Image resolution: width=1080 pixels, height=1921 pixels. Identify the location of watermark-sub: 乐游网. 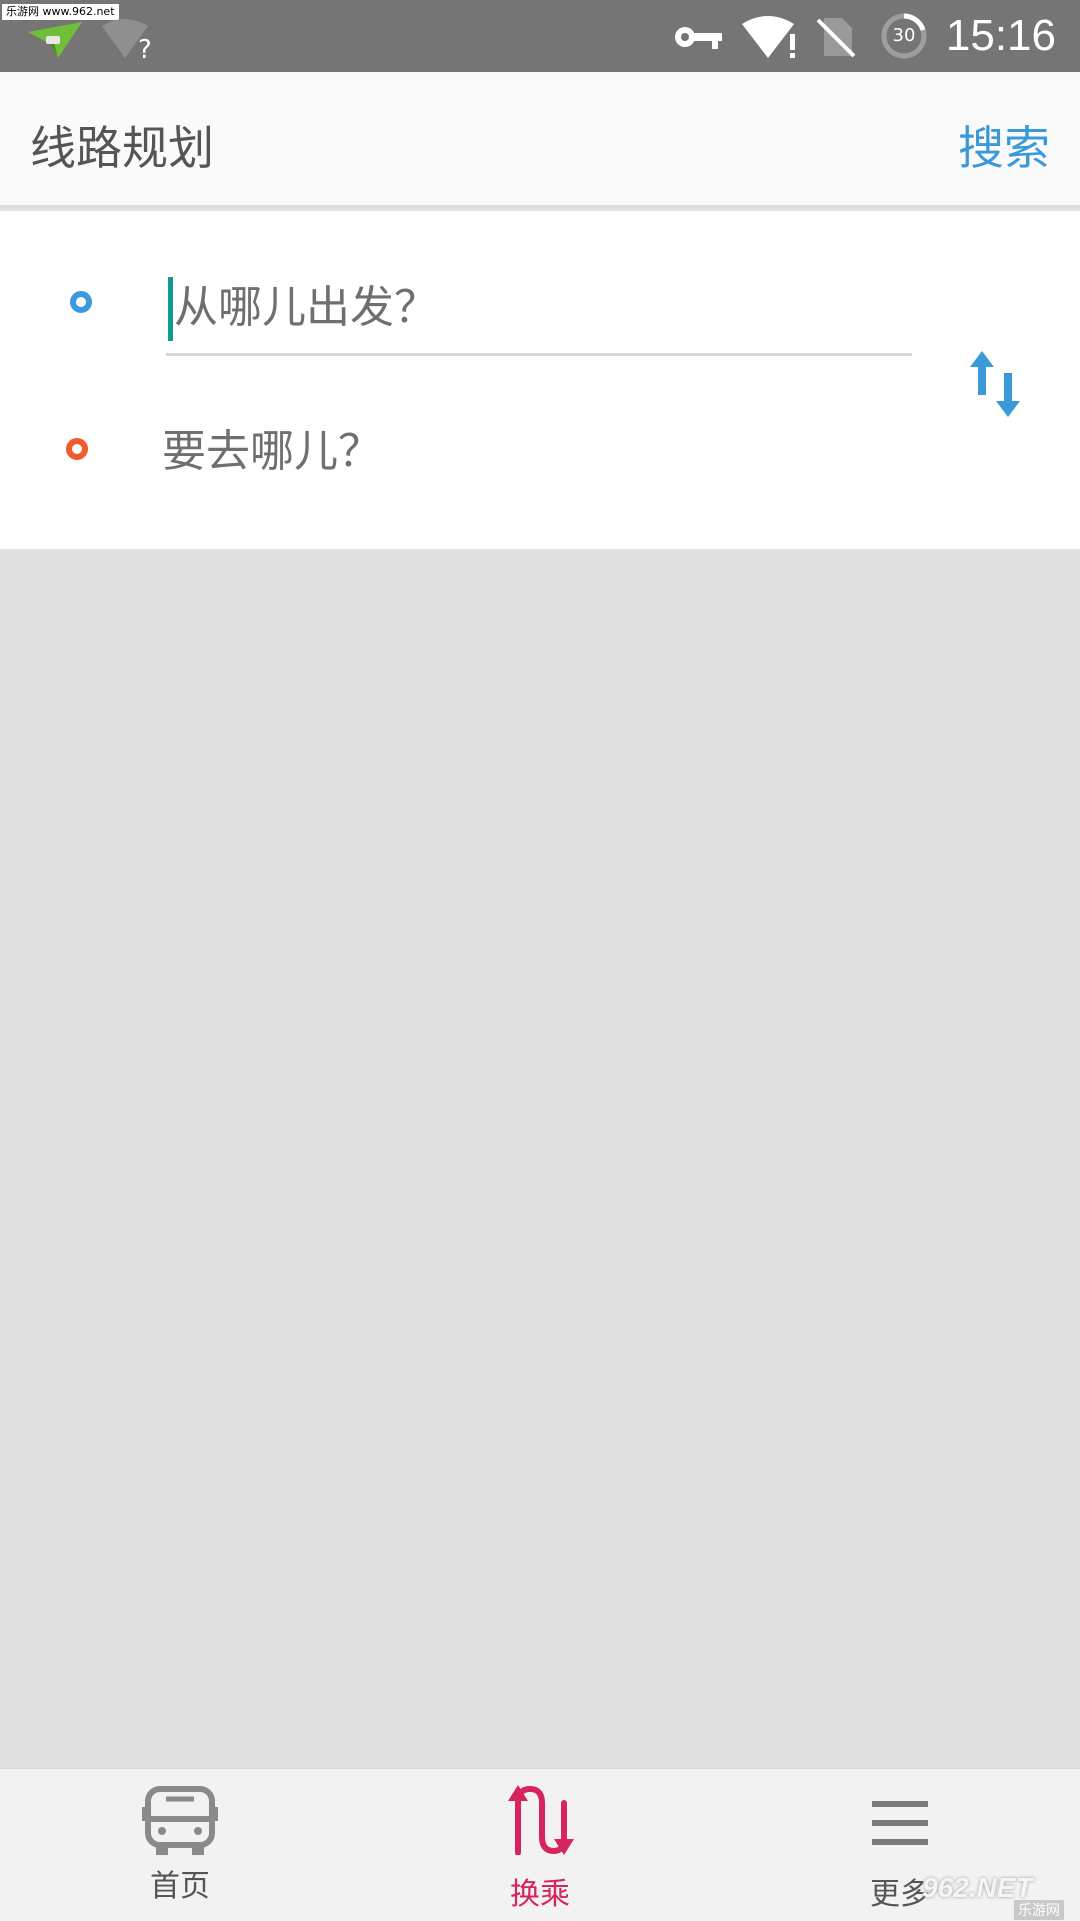
(1039, 1910).